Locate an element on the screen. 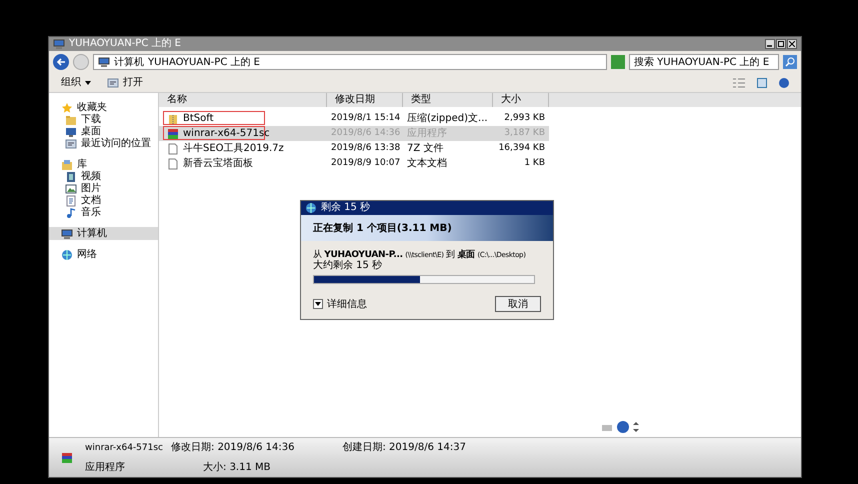 The image size is (858, 484). column-header: 类型 is located at coordinates (448, 100).